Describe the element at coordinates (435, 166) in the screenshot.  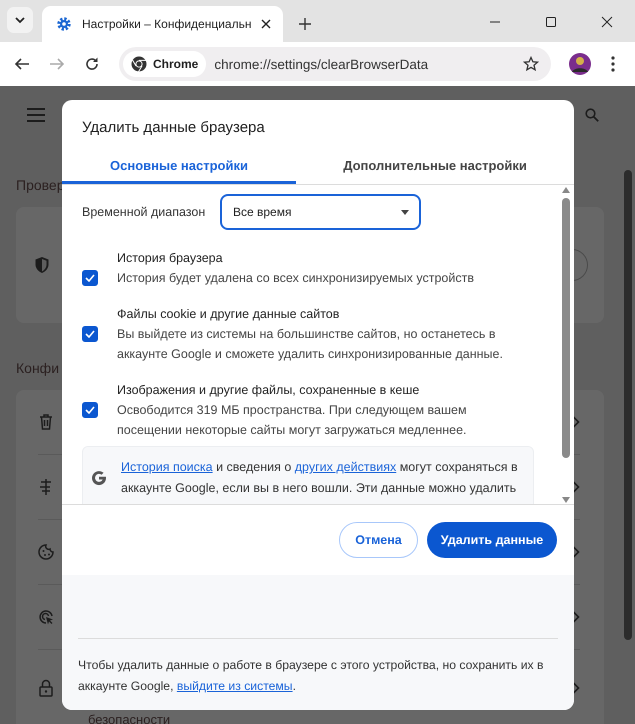
I see `tab: Дополнительные настройки` at that location.